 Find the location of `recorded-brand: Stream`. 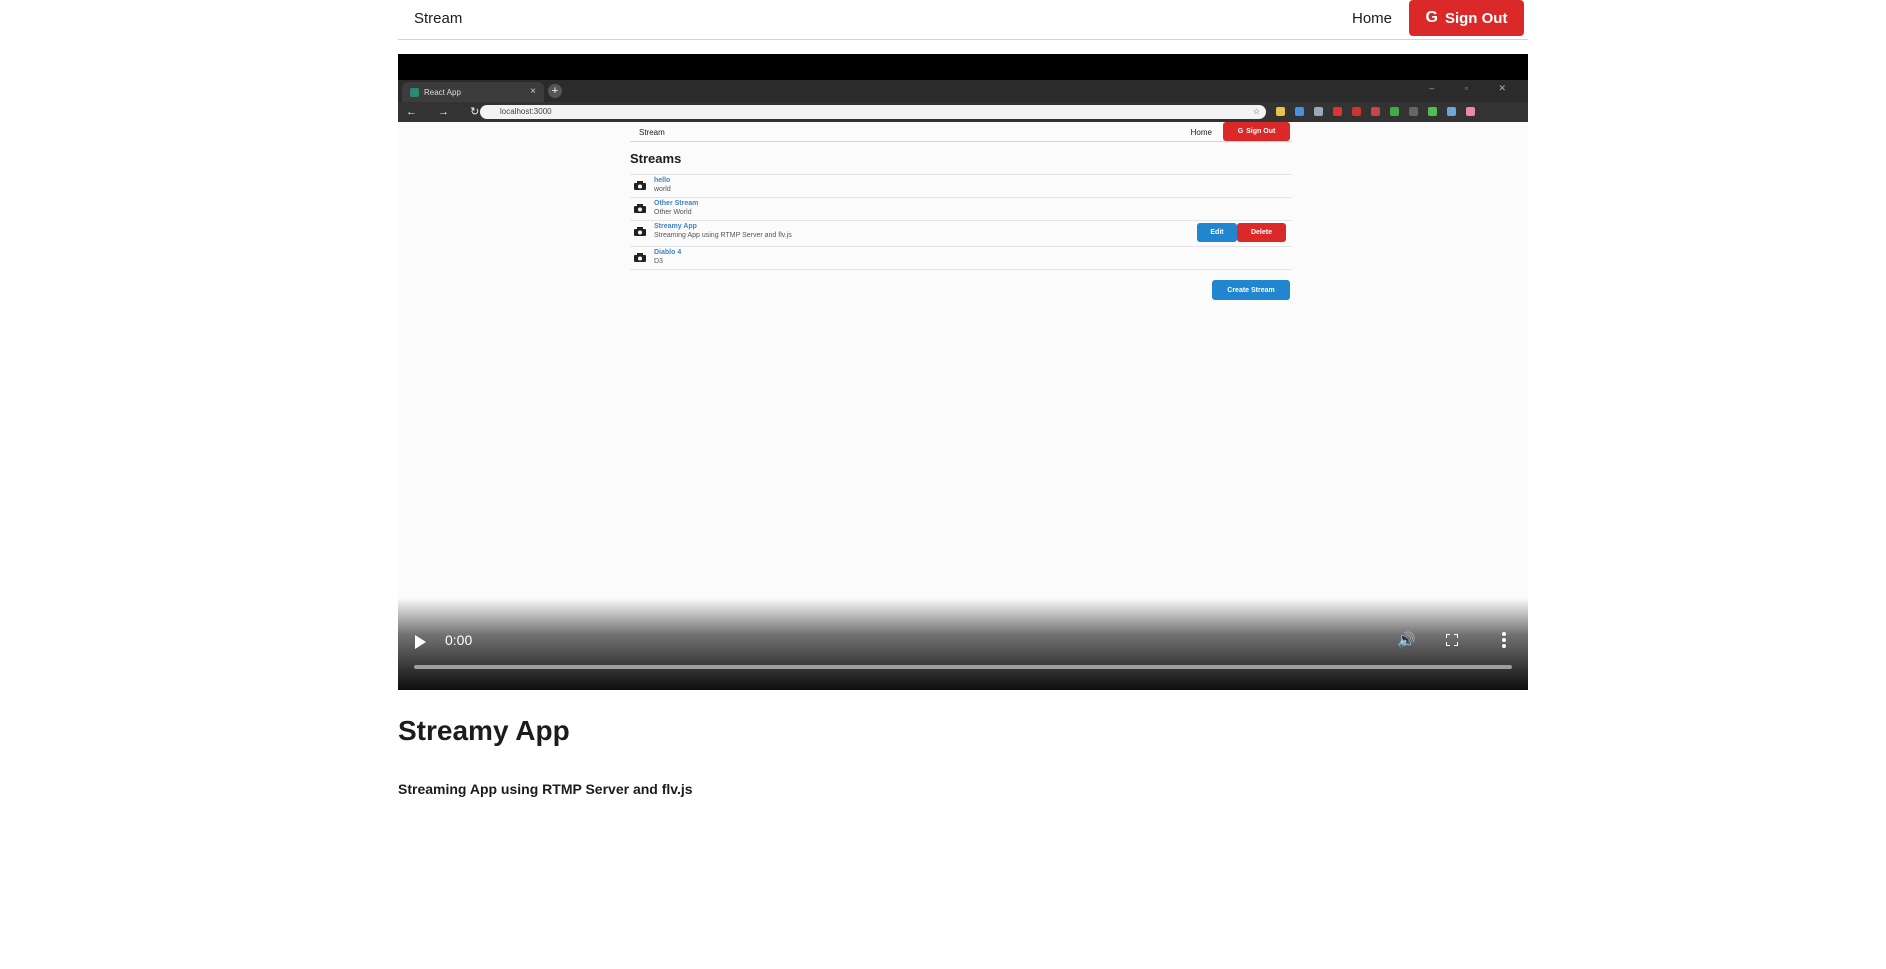

recorded-brand: Stream is located at coordinates (652, 132).